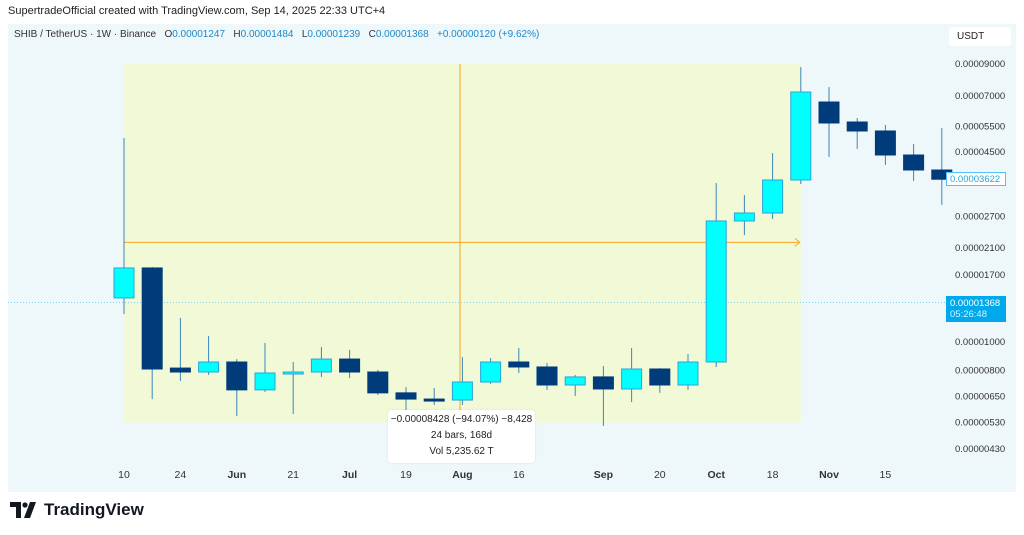 The width and height of the screenshot is (1024, 535). Describe the element at coordinates (267, 34) in the screenshot. I see `high-value: 0.00001484` at that location.